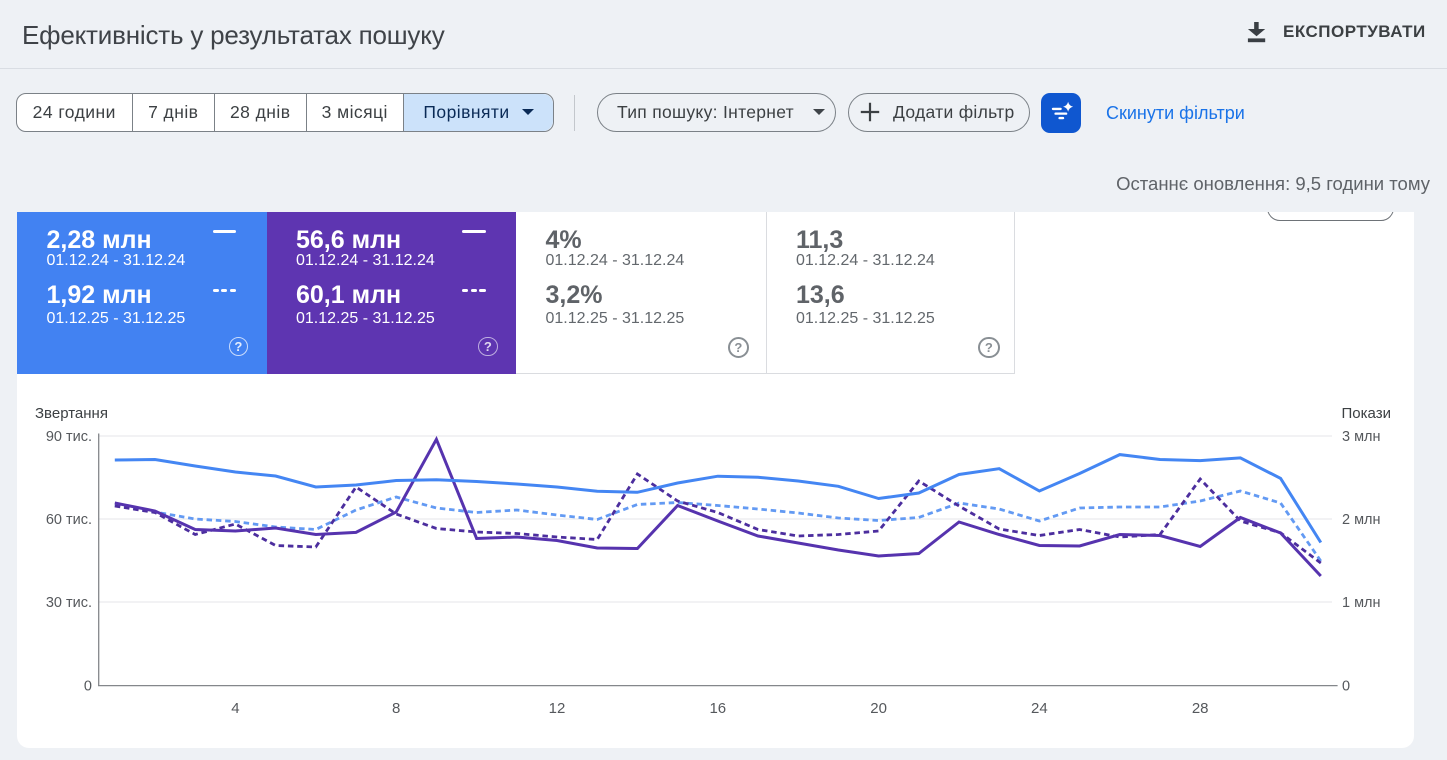 This screenshot has width=1447, height=760. Describe the element at coordinates (1361, 603) in the screenshot. I see `svg-text: 1 млн` at that location.